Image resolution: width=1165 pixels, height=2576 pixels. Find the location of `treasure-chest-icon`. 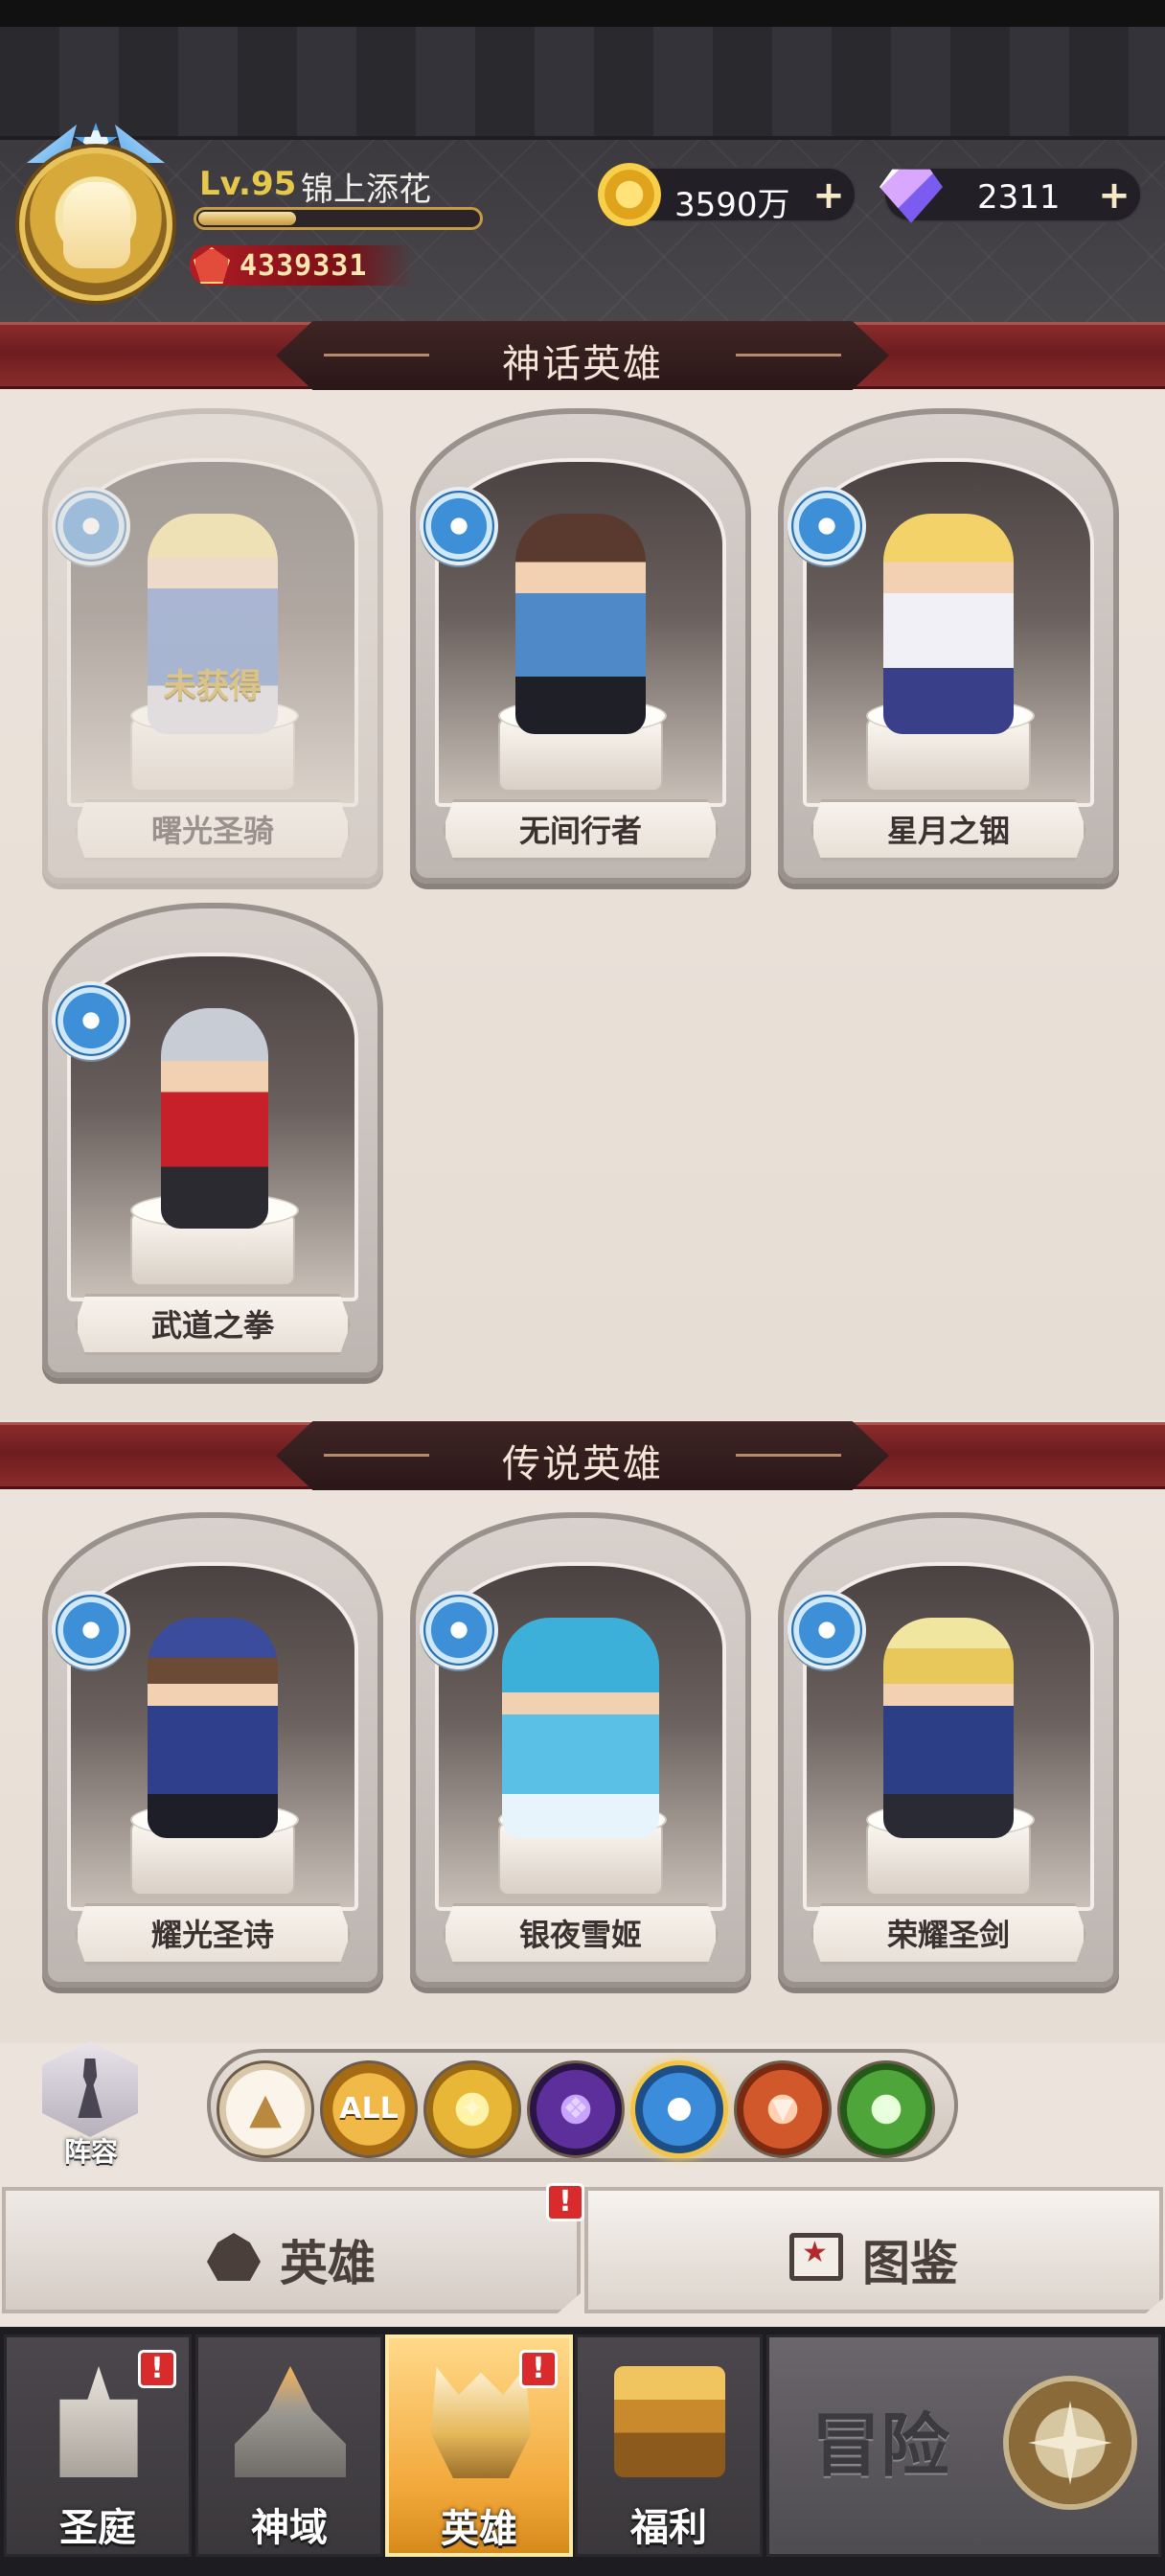

treasure-chest-icon is located at coordinates (669, 2421).